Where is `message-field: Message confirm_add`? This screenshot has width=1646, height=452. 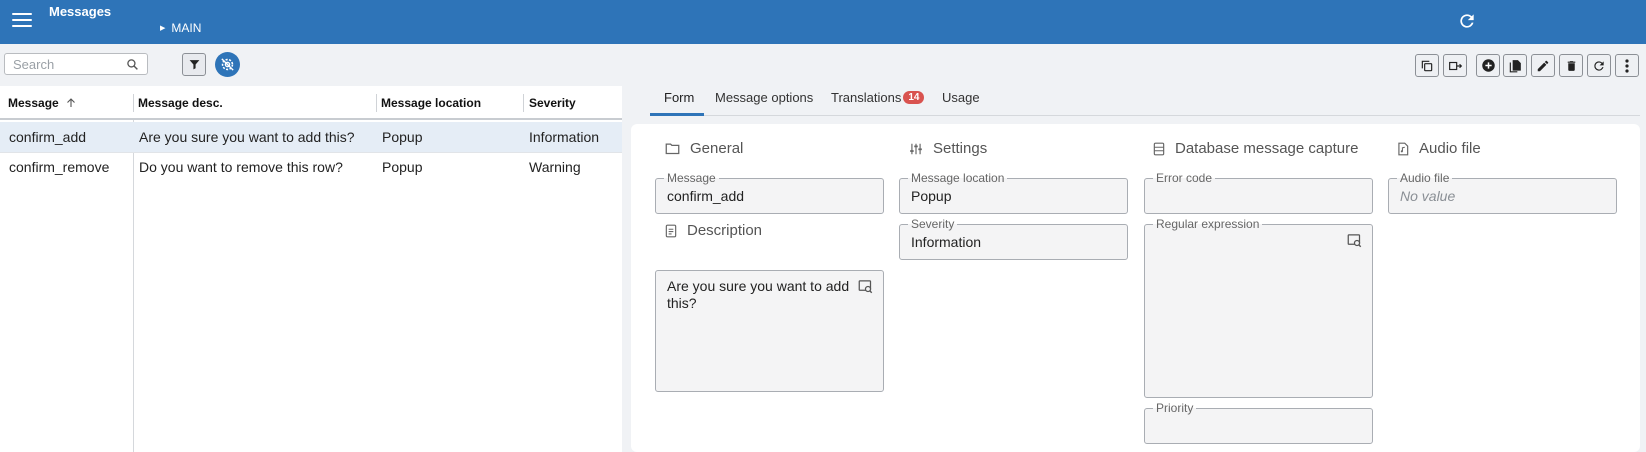
message-field: Message confirm_add is located at coordinates (769, 192).